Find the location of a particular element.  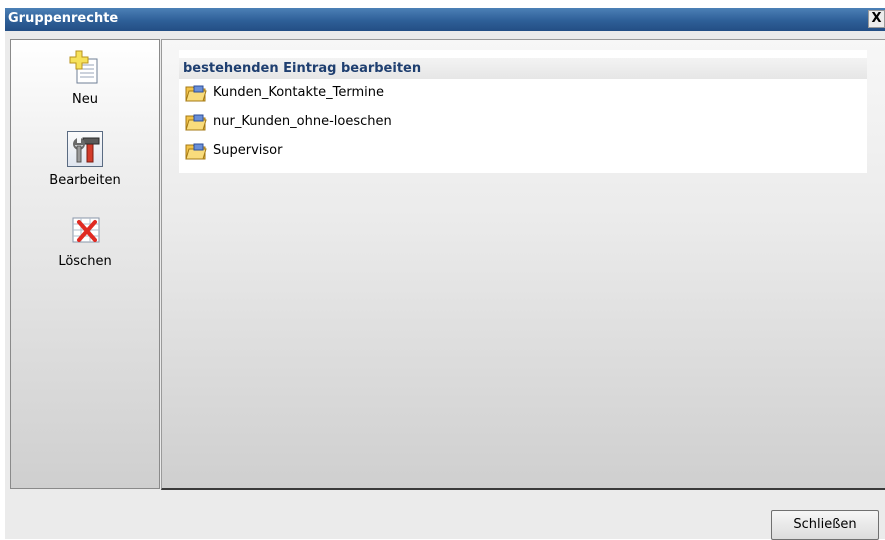

title-bar: Gruppenrechte X is located at coordinates (445, 19).